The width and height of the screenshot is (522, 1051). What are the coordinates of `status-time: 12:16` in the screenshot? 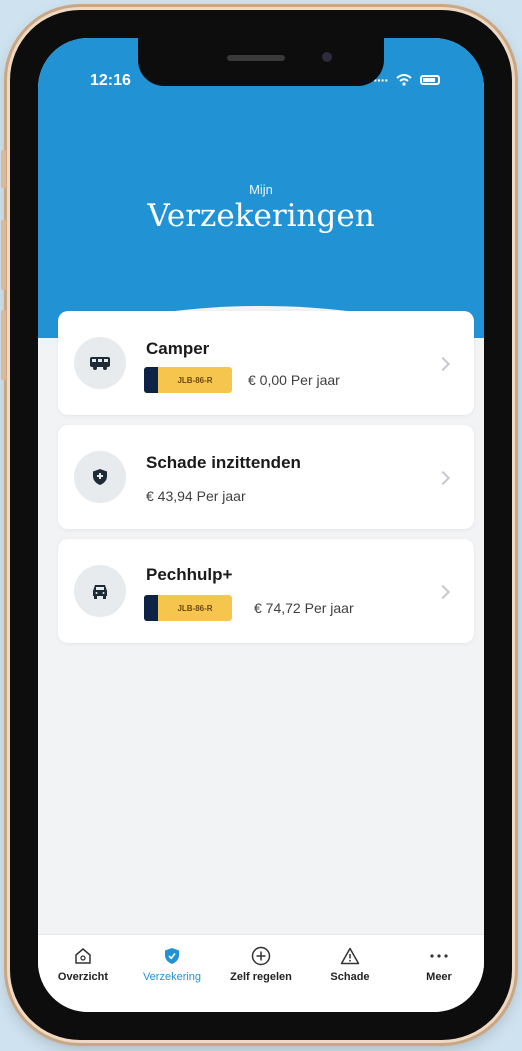 It's located at (110, 80).